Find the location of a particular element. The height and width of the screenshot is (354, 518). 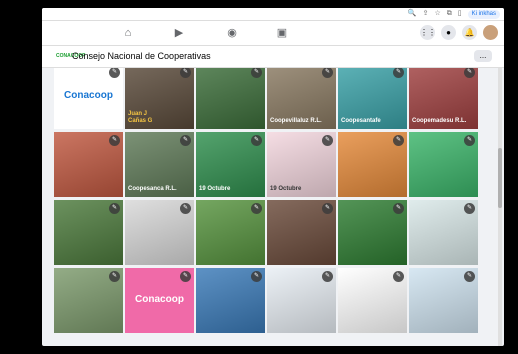

browser-toolbar: 🔍 ⇪ ☆ ⧉ ▯ Ki inkhas is located at coordinates (273, 14).